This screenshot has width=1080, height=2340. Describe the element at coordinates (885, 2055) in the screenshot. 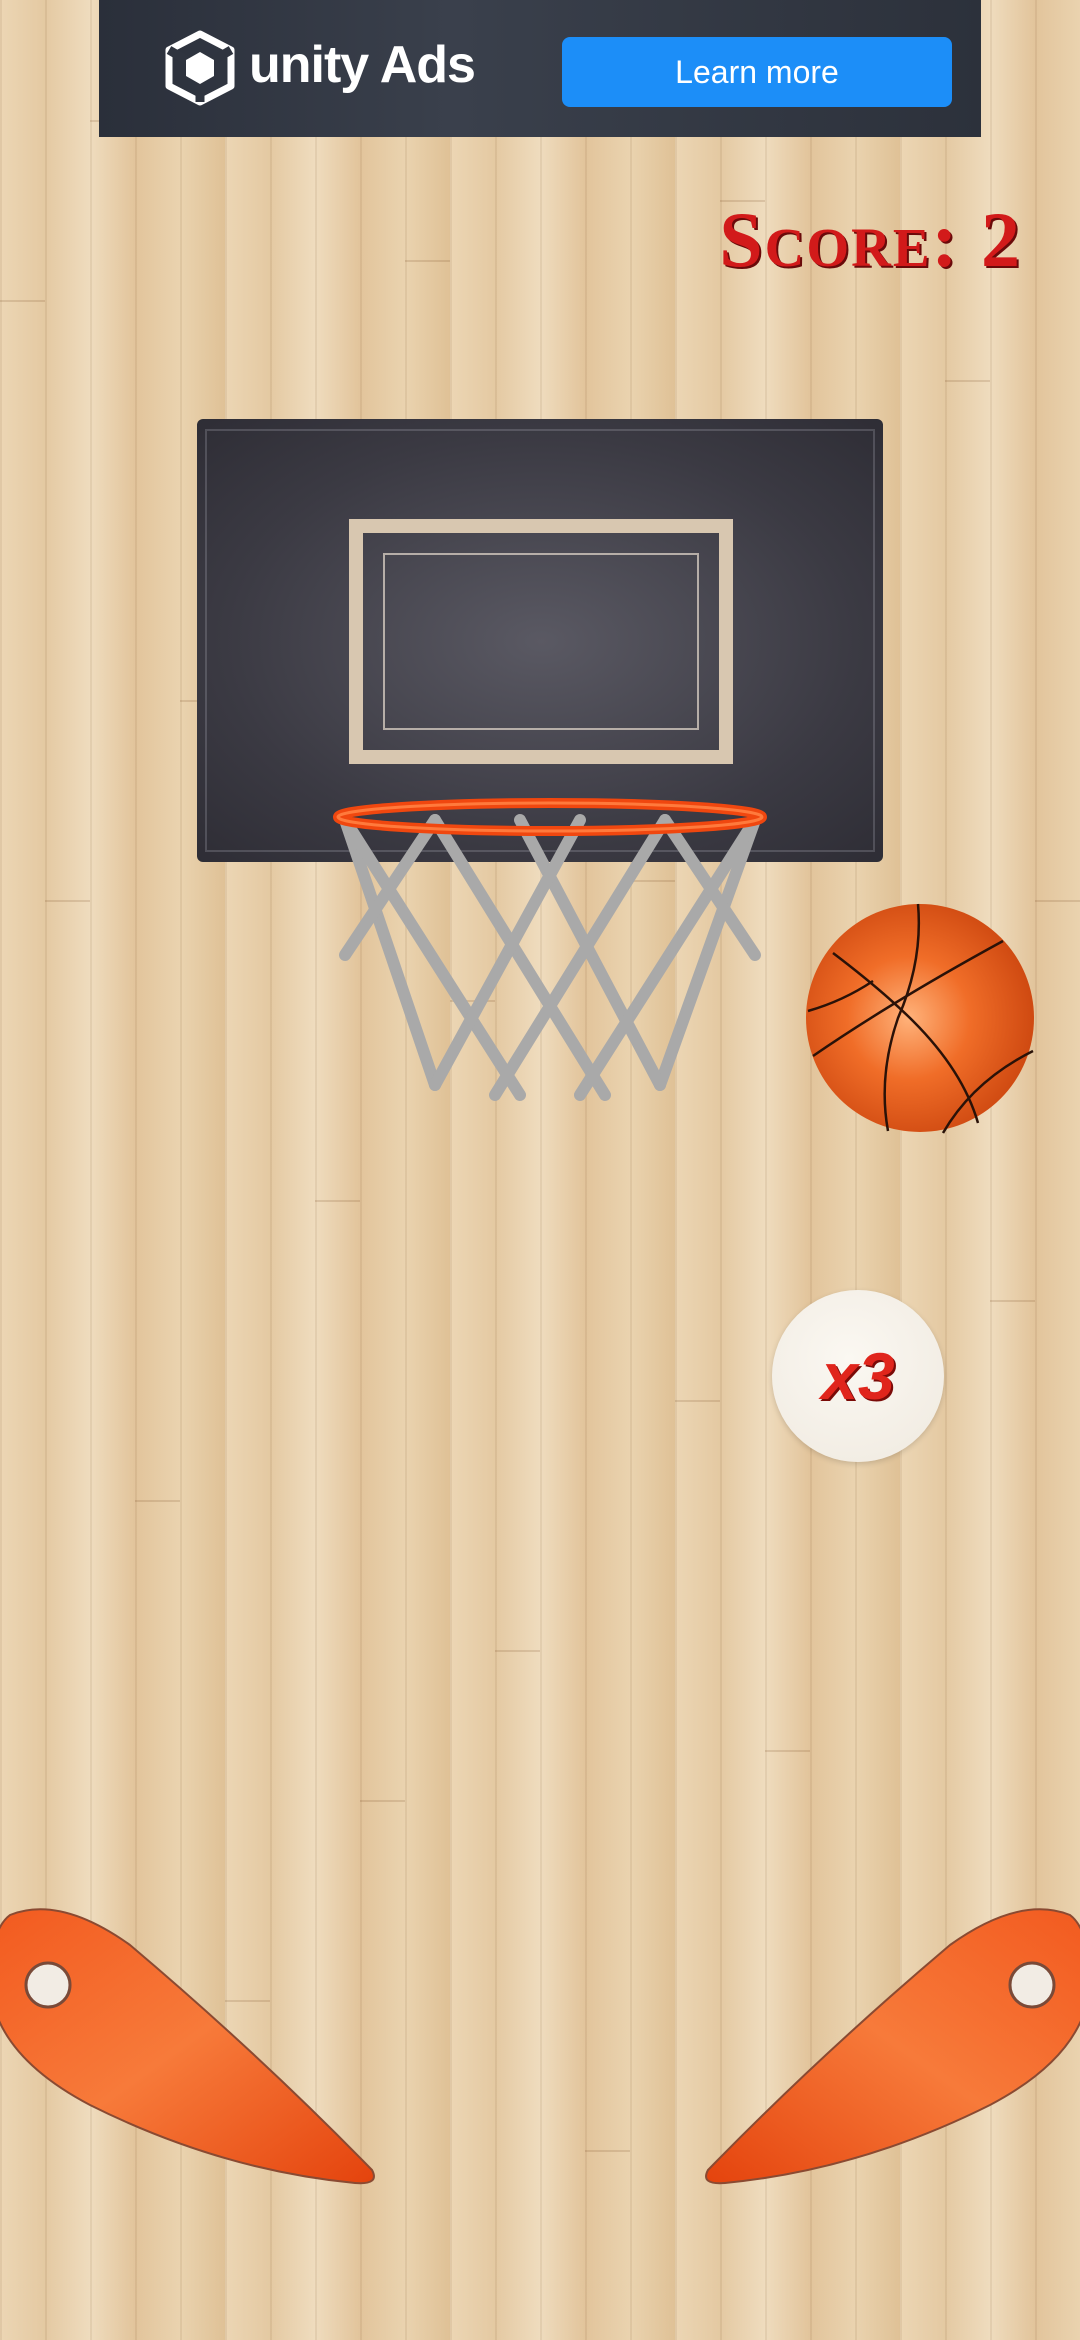

I see `right-flipper` at that location.